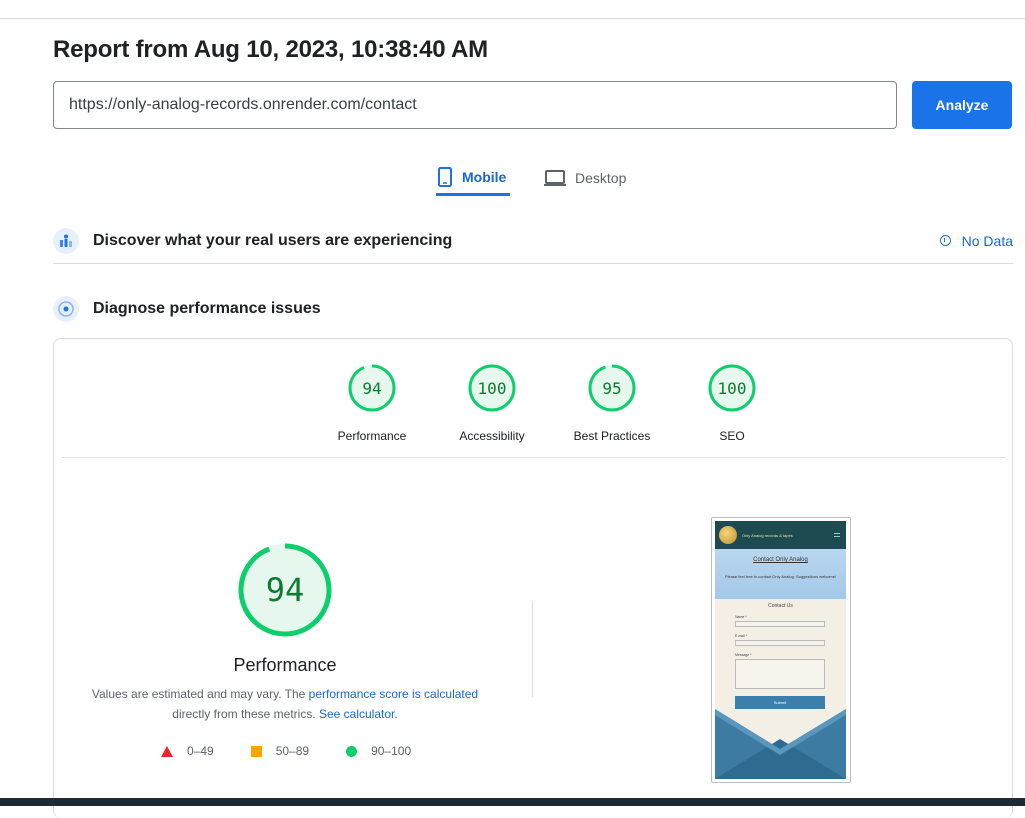 This screenshot has width=1025, height=818. Describe the element at coordinates (612, 436) in the screenshot. I see `gauge-label: Best Practices` at that location.